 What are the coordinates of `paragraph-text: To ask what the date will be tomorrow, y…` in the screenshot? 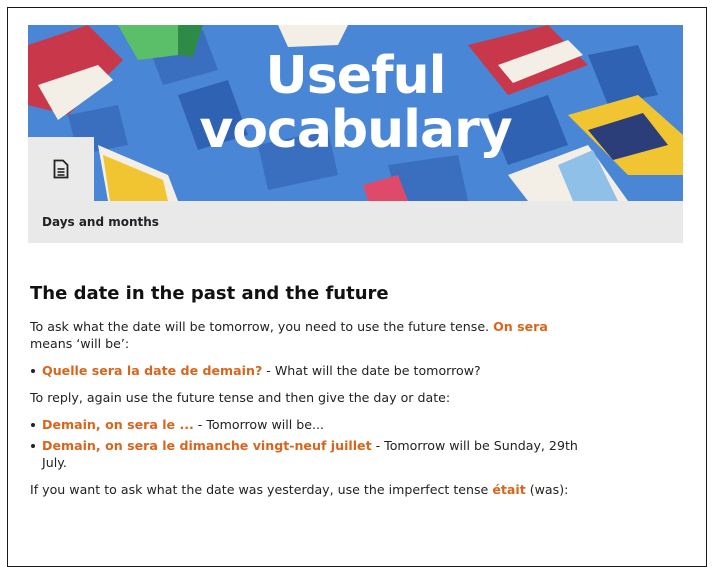 It's located at (262, 326).